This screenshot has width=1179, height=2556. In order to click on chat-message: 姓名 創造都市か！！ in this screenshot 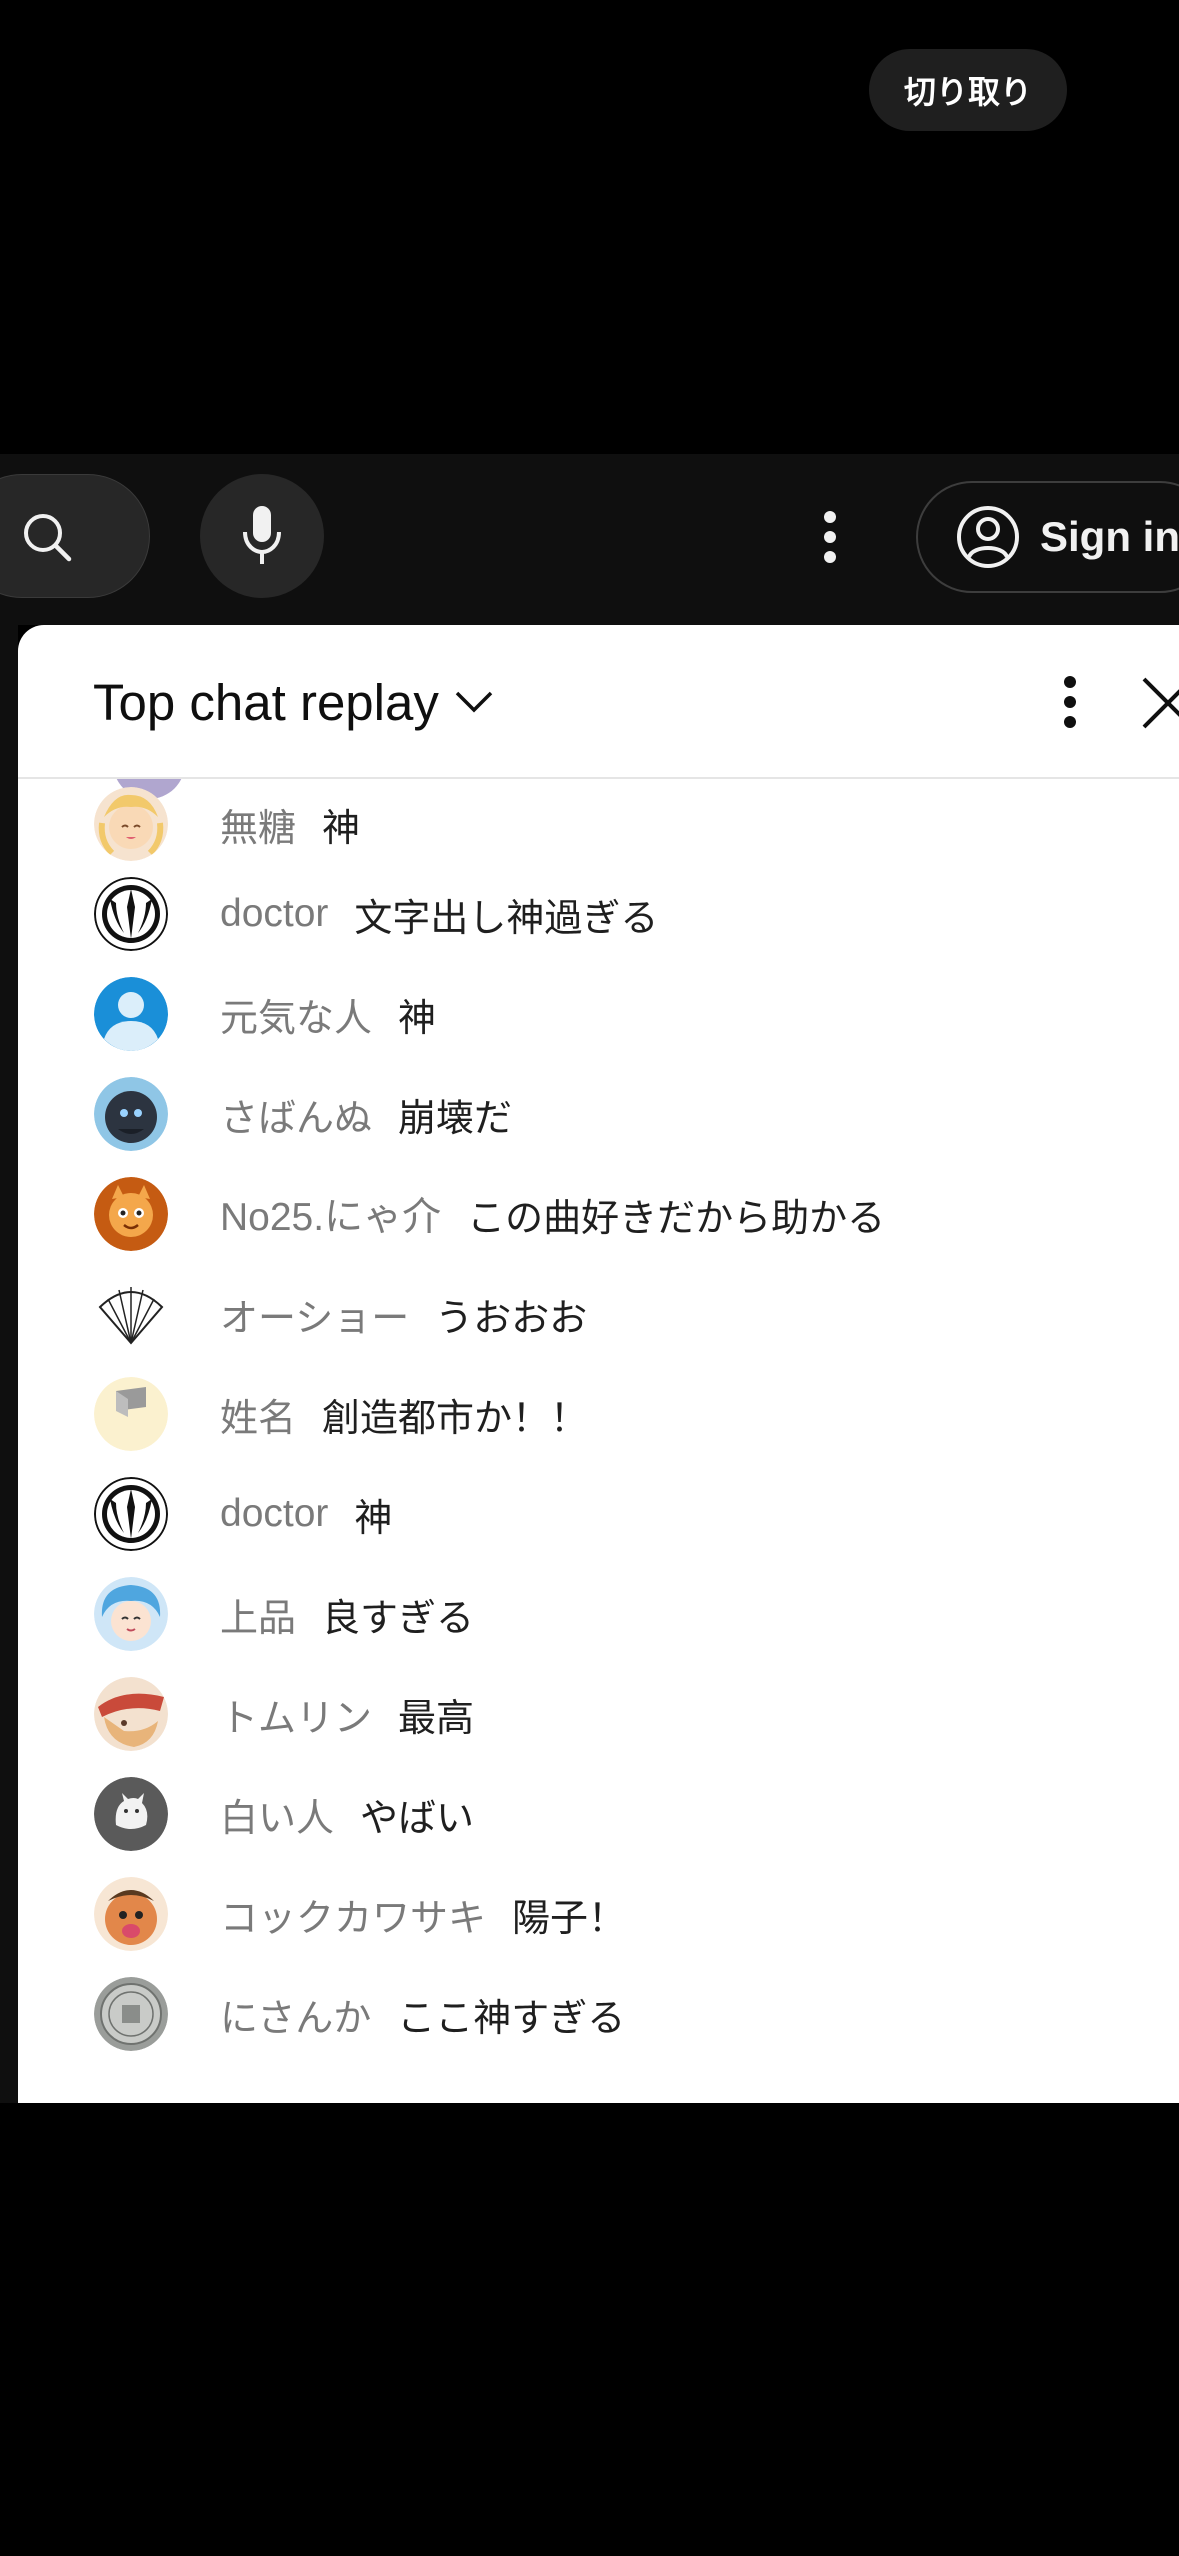, I will do `click(598, 1414)`.